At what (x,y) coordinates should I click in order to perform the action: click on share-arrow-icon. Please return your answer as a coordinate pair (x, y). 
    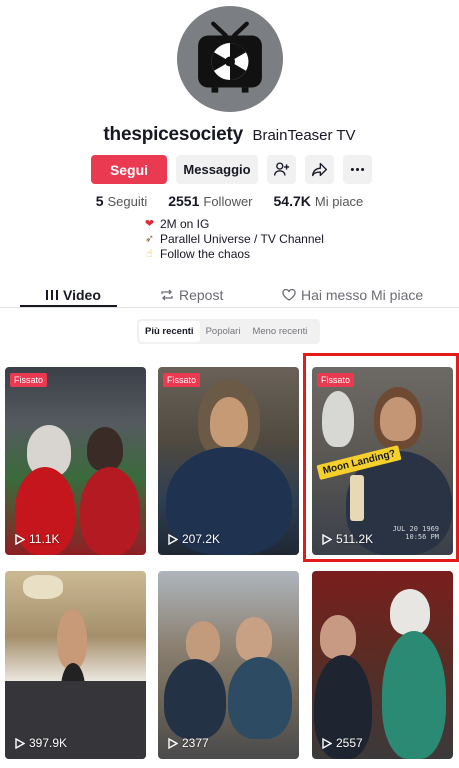
    Looking at the image, I should click on (319, 169).